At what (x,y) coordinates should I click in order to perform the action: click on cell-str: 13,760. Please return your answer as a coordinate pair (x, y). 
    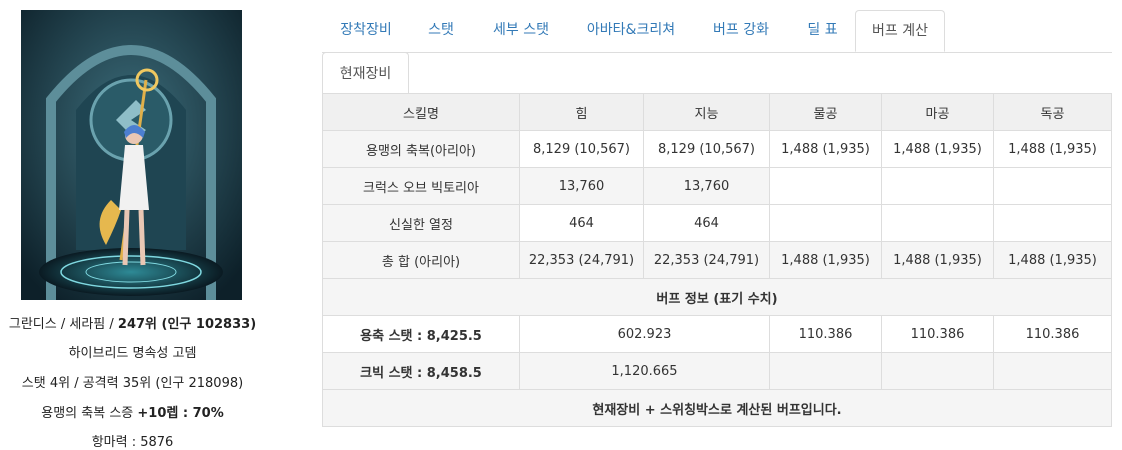
    Looking at the image, I should click on (581, 186).